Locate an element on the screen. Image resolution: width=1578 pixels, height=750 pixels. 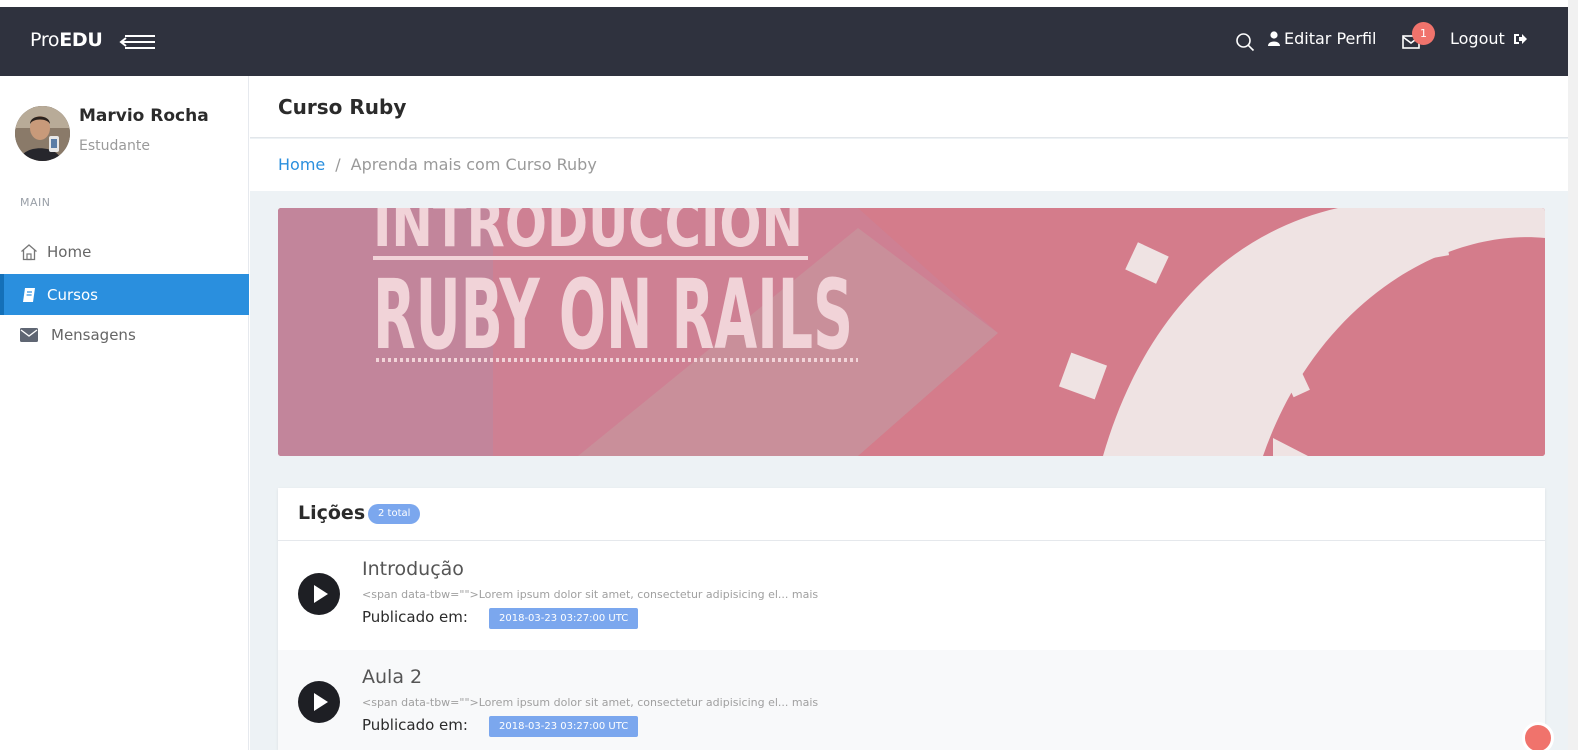
brand-logo: ProEDU is located at coordinates (66, 40).